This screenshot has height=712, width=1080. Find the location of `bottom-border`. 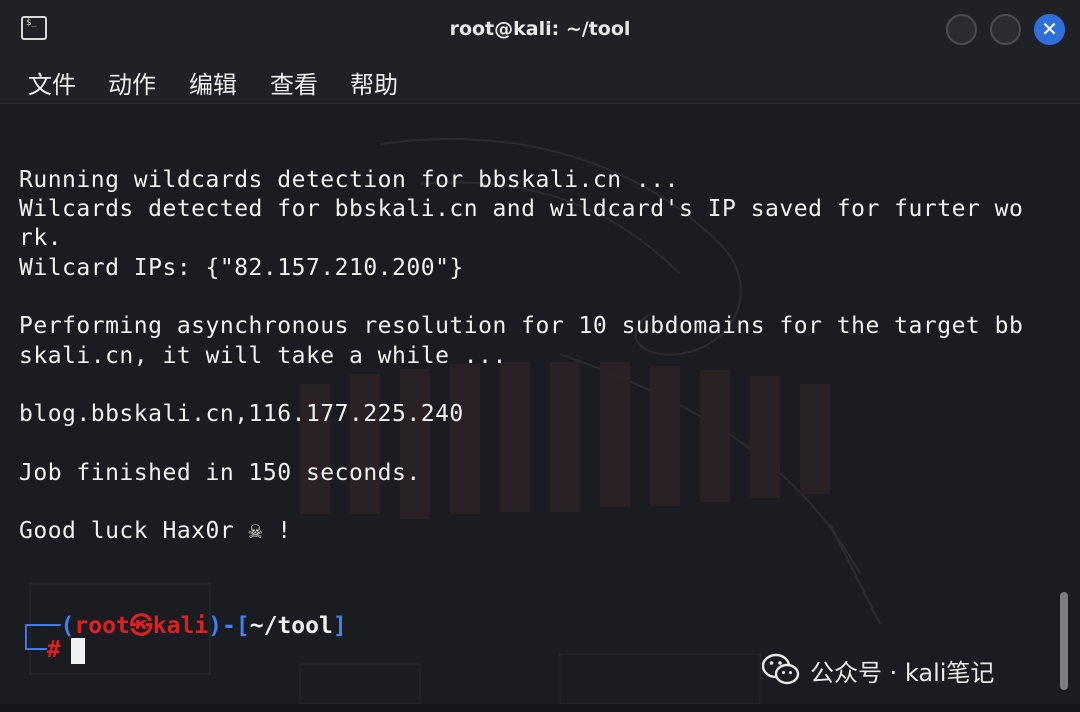

bottom-border is located at coordinates (540, 708).